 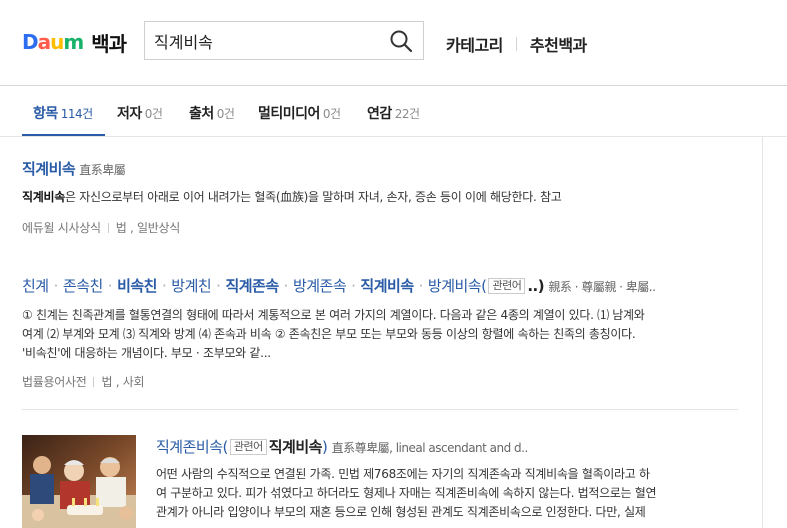 What do you see at coordinates (380, 409) in the screenshot?
I see `result-divider` at bounding box center [380, 409].